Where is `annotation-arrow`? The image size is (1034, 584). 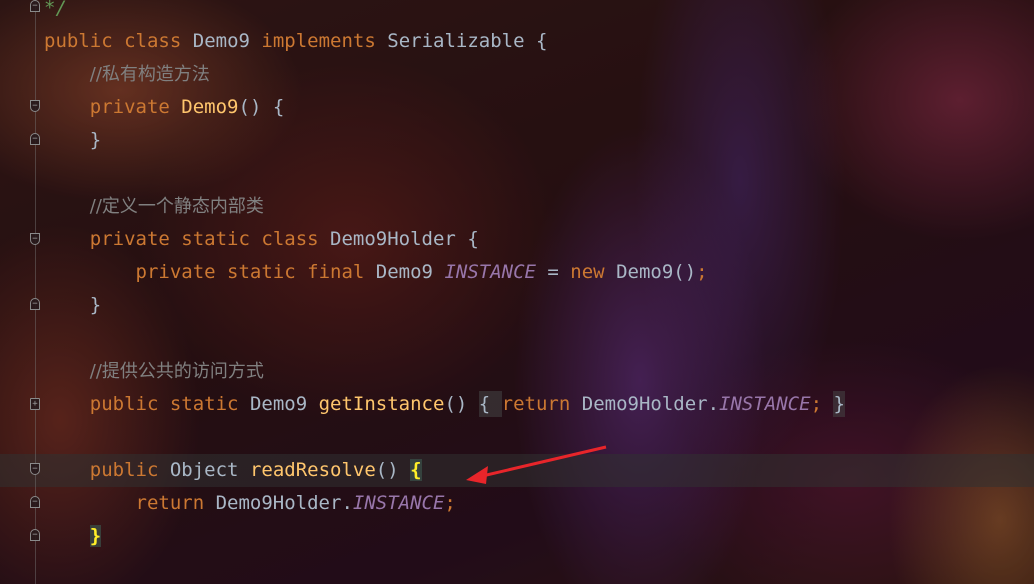
annotation-arrow is located at coordinates (536, 464).